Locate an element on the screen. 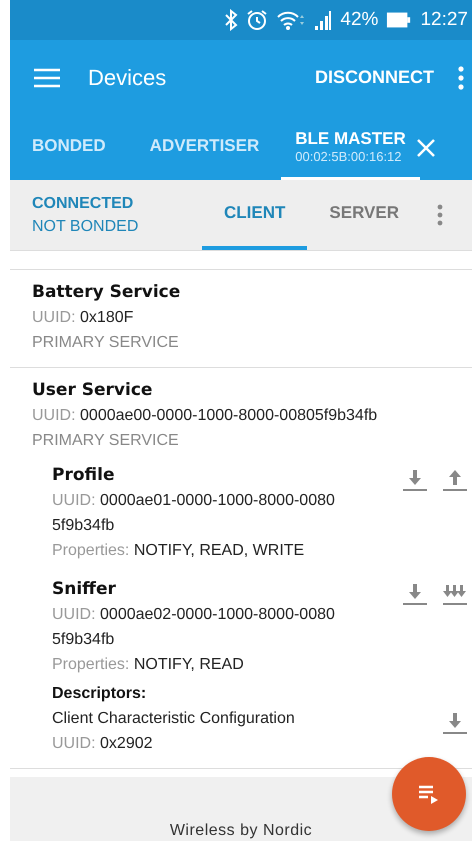 The height and width of the screenshot is (841, 472). uuid-text: UUID: 0000ae01-0000-1000-8000-0080 5f9b34fb is located at coordinates (194, 513).